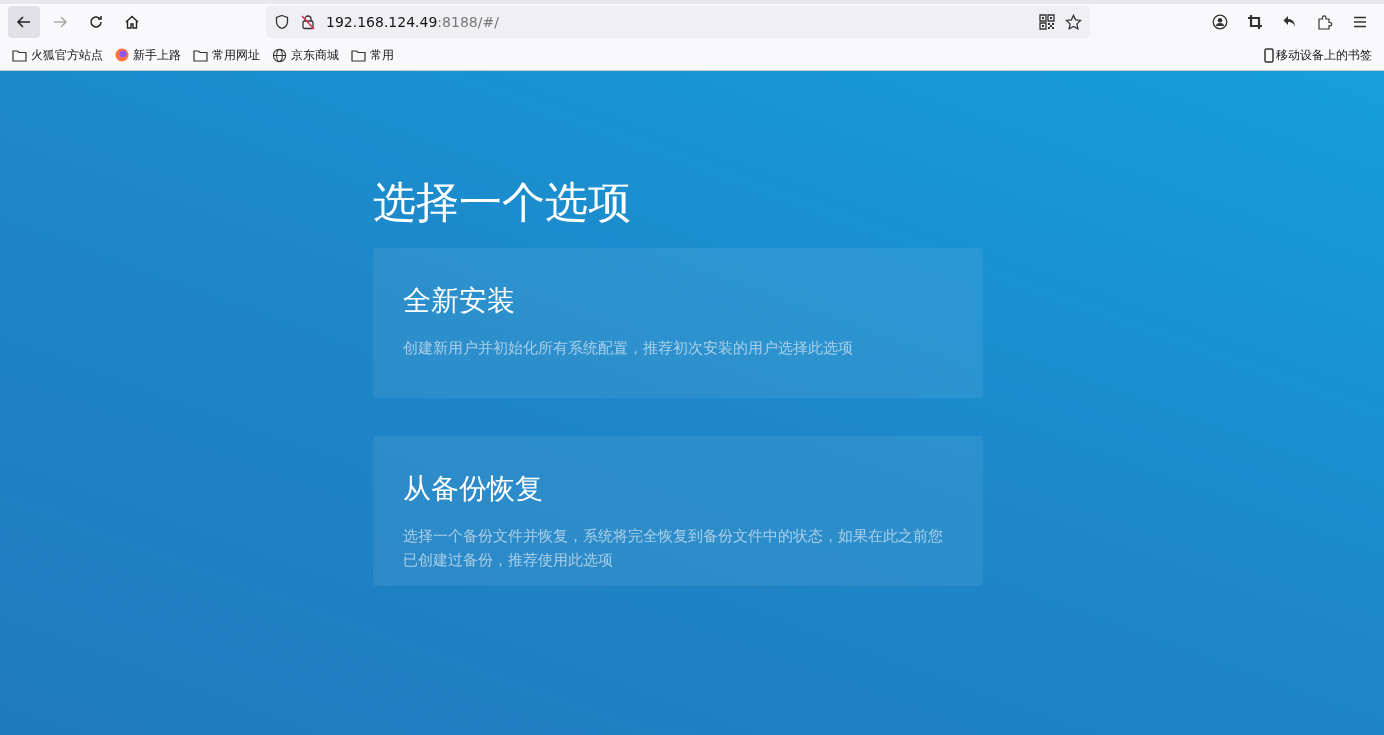 This screenshot has height=735, width=1384. I want to click on bookmark-item: 火狐官方站点, so click(57, 55).